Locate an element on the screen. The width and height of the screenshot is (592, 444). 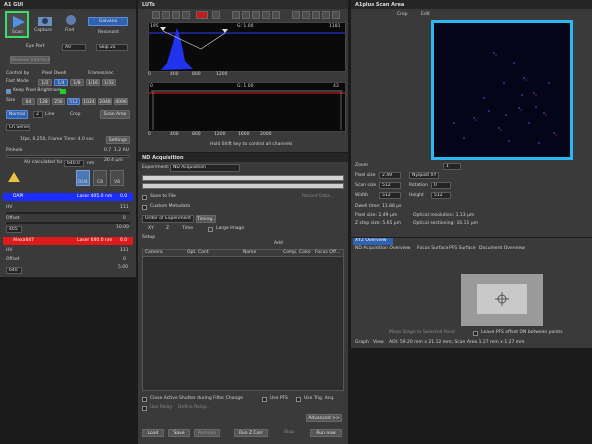
hv-slider is located at coordinates (68, 213).